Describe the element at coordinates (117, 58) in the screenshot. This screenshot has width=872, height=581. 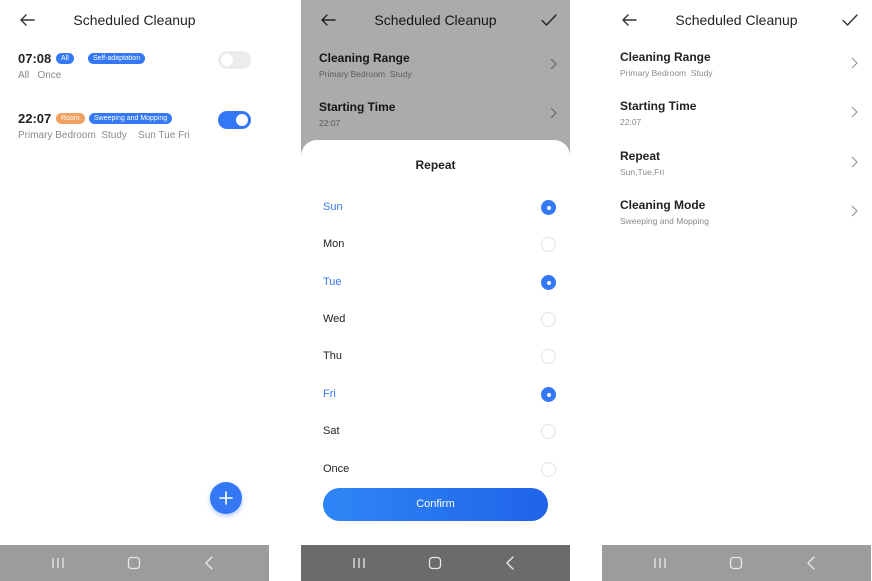
I see `type-badge: Self-adaptation` at that location.